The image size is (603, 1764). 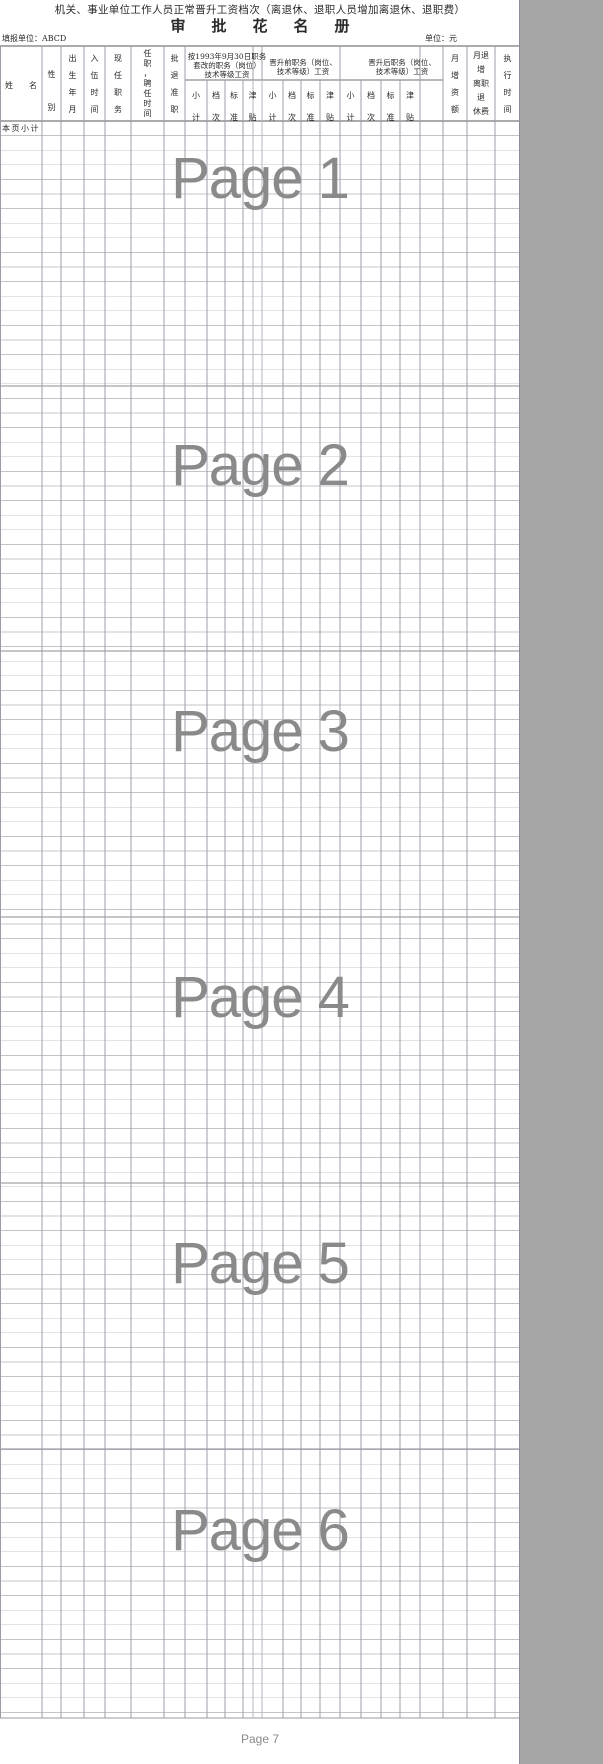 What do you see at coordinates (481, 97) in the screenshot?
I see `col-monthly-retire-increase-header-char: 退` at bounding box center [481, 97].